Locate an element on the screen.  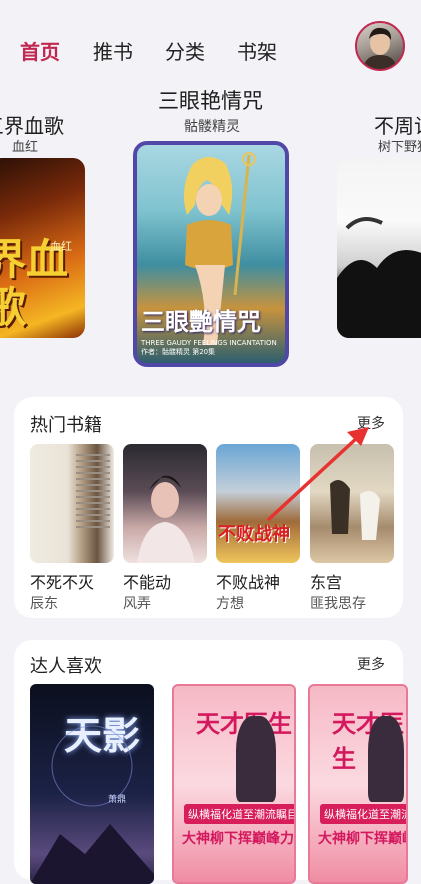
cover-title-text: 三眼艷情咒 is located at coordinates (201, 322).